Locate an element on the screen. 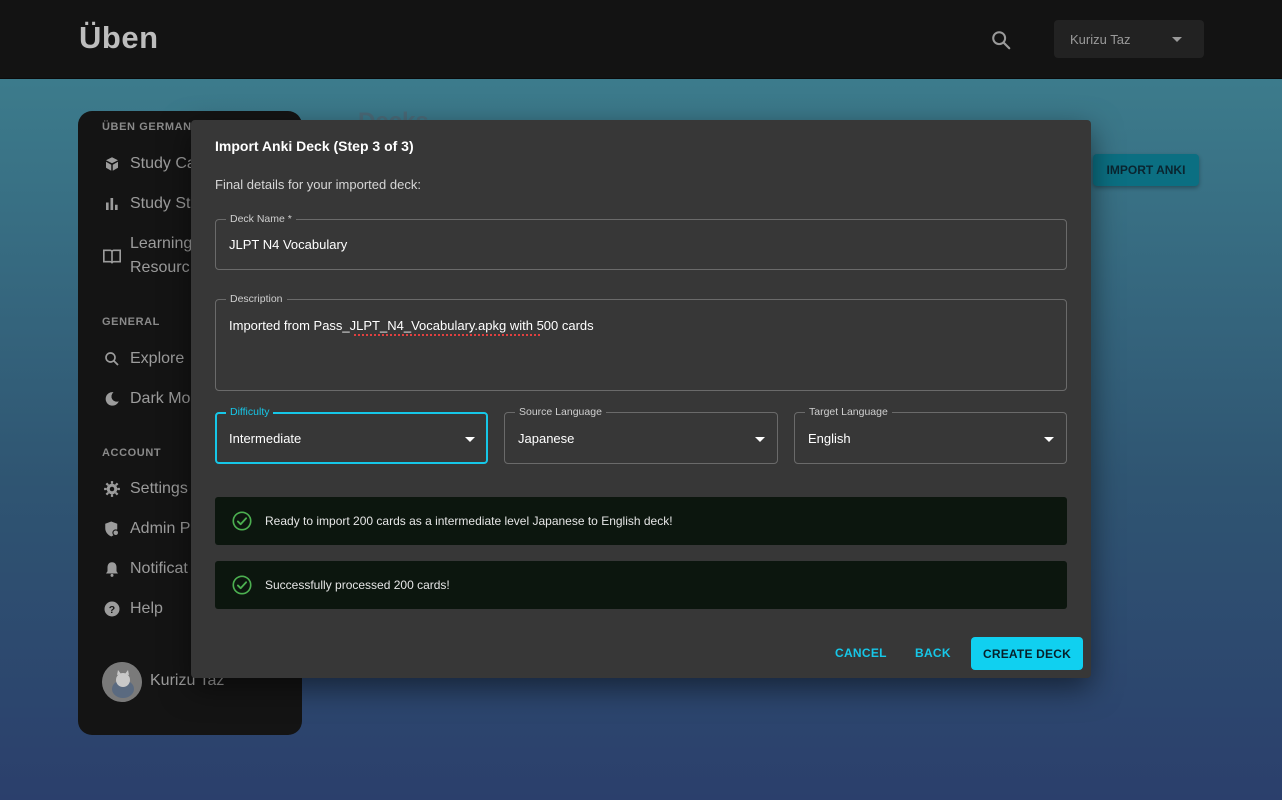  sidebar-item-label: Settings is located at coordinates (159, 488).